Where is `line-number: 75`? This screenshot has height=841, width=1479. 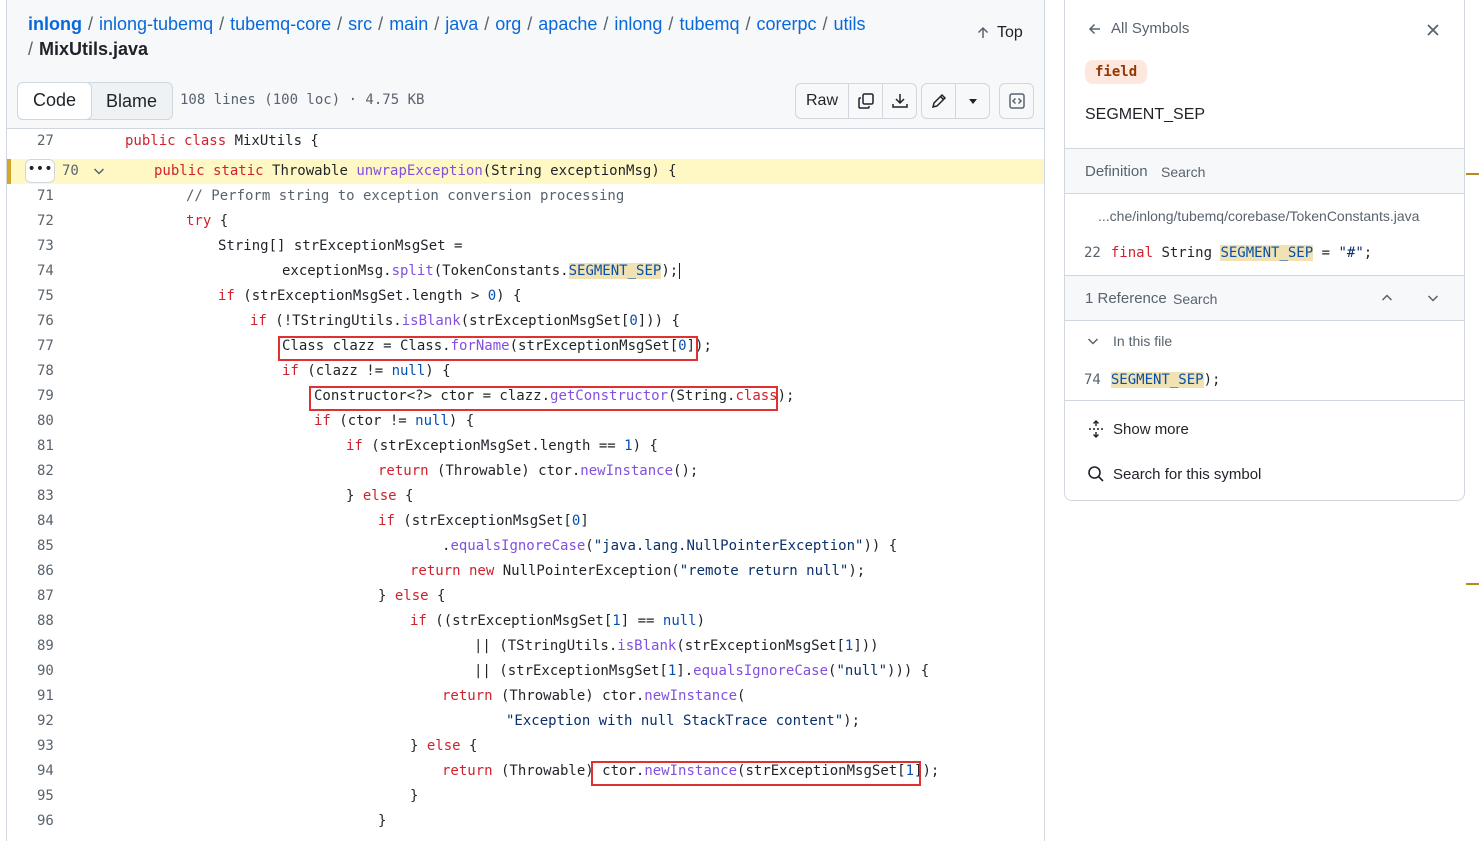
line-number: 75 is located at coordinates (61, 296).